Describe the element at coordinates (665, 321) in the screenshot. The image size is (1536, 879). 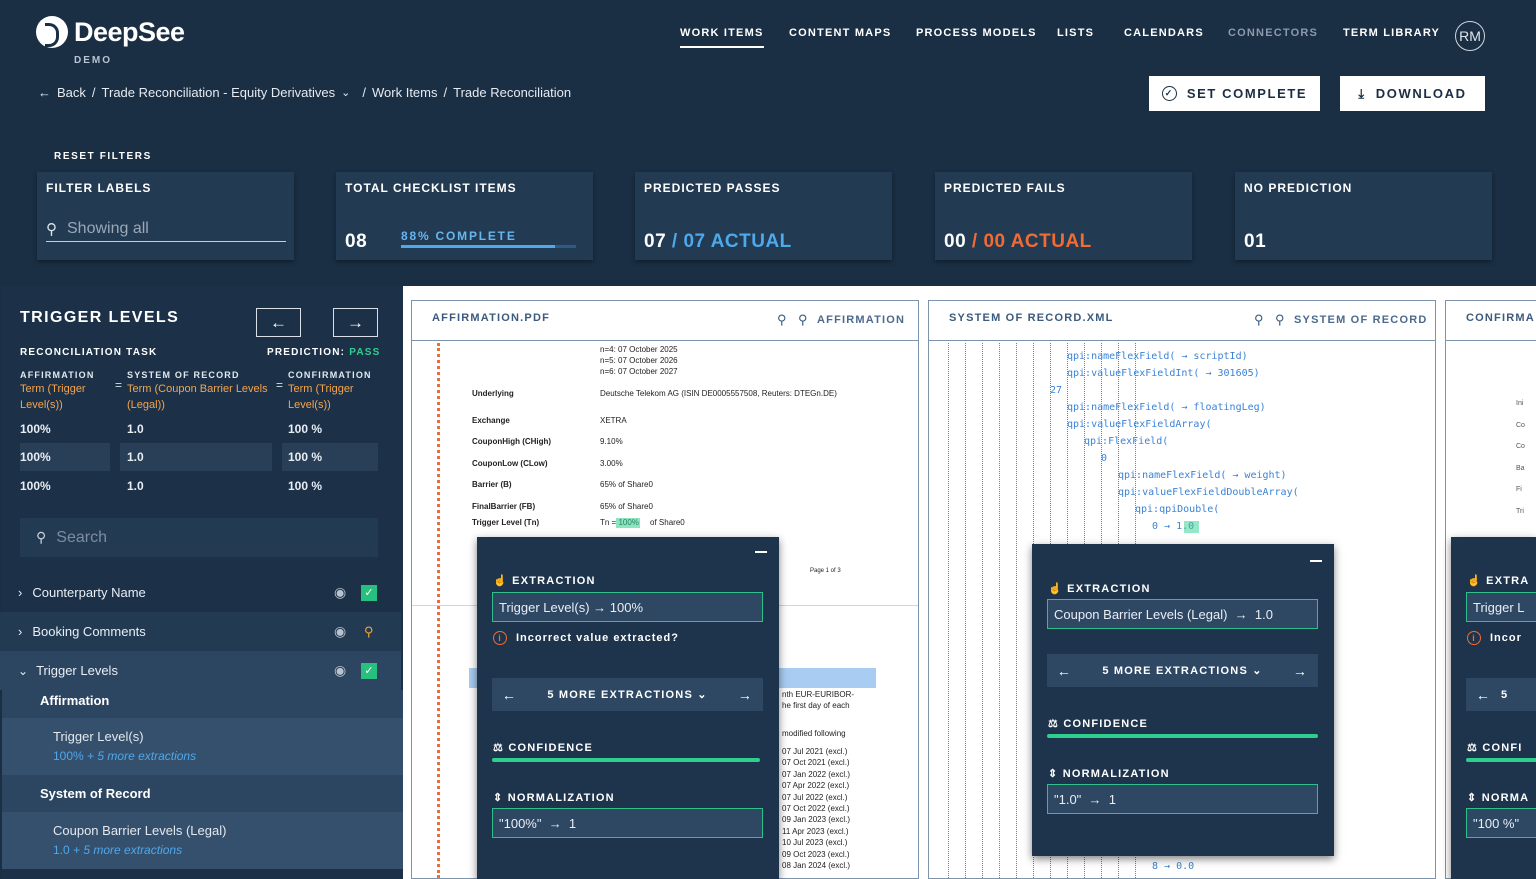
I see `affirmation-pane-header: AFFIRMATION.PDF ⚲ ⚲ AFFIRMATION` at that location.